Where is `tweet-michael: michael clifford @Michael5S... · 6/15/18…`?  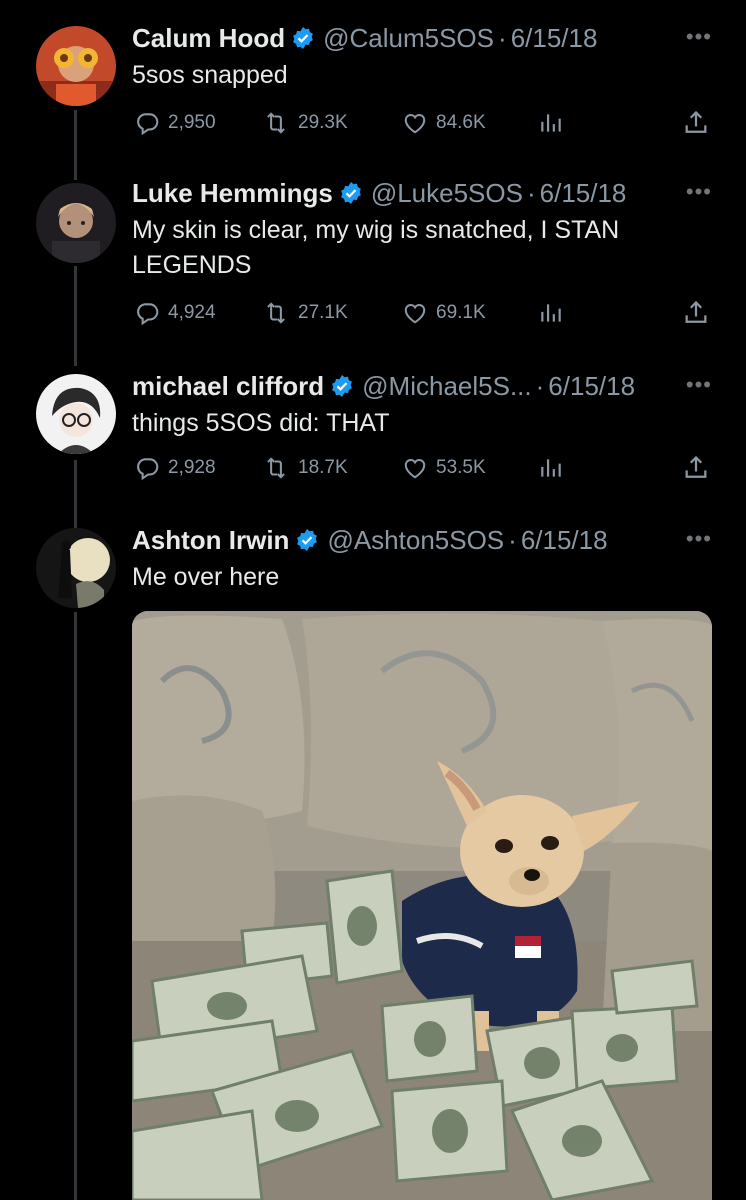
tweet-michael: michael clifford @Michael5S... · 6/15/18… is located at coordinates (373, 428).